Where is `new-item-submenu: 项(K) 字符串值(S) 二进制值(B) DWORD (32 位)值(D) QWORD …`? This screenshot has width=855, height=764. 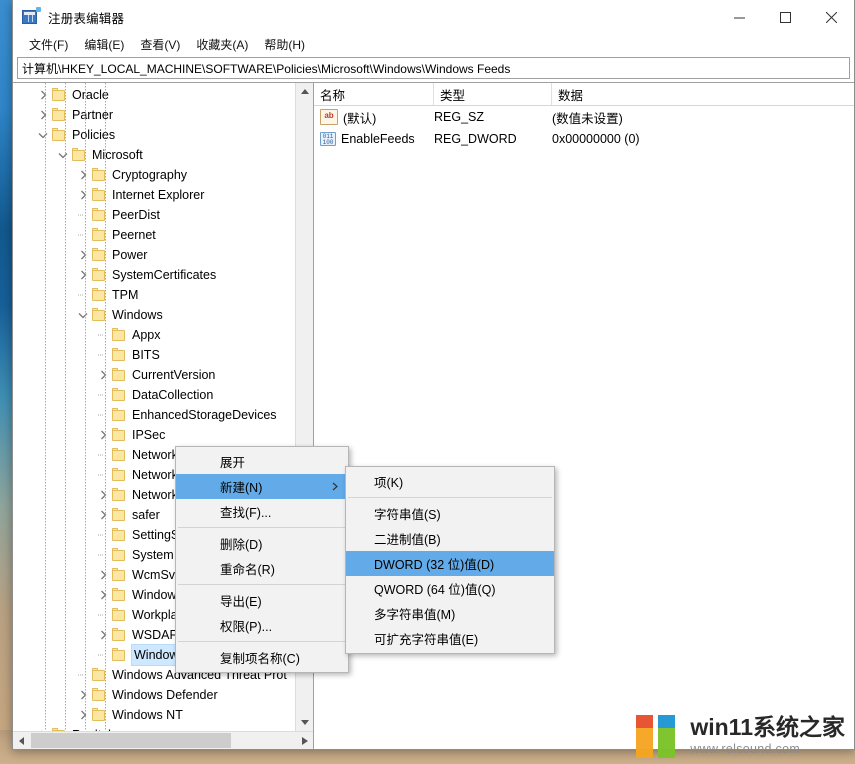 new-item-submenu: 项(K) 字符串值(S) 二进制值(B) DWORD (32 位)值(D) QWORD … is located at coordinates (450, 560).